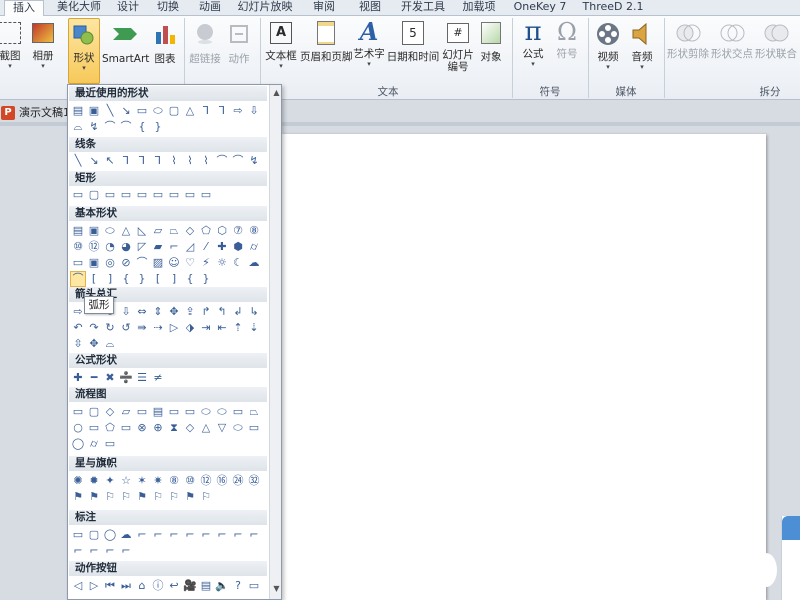  Describe the element at coordinates (776, 39) in the screenshot. I see `shape-union-button: 形状联合` at that location.